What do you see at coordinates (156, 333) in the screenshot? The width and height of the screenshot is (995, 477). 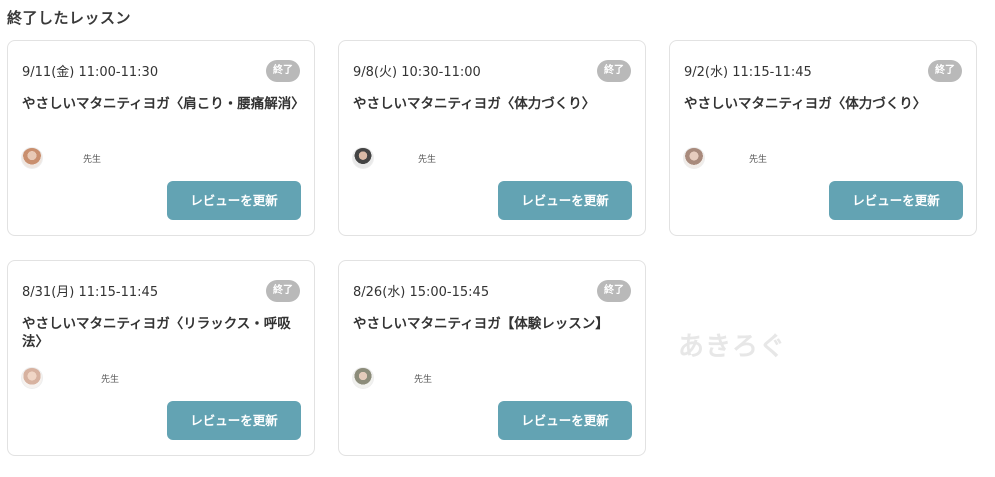 I see `lesson-title: やさしいマタニティヨガ〈リラックス・呼吸法〉` at bounding box center [156, 333].